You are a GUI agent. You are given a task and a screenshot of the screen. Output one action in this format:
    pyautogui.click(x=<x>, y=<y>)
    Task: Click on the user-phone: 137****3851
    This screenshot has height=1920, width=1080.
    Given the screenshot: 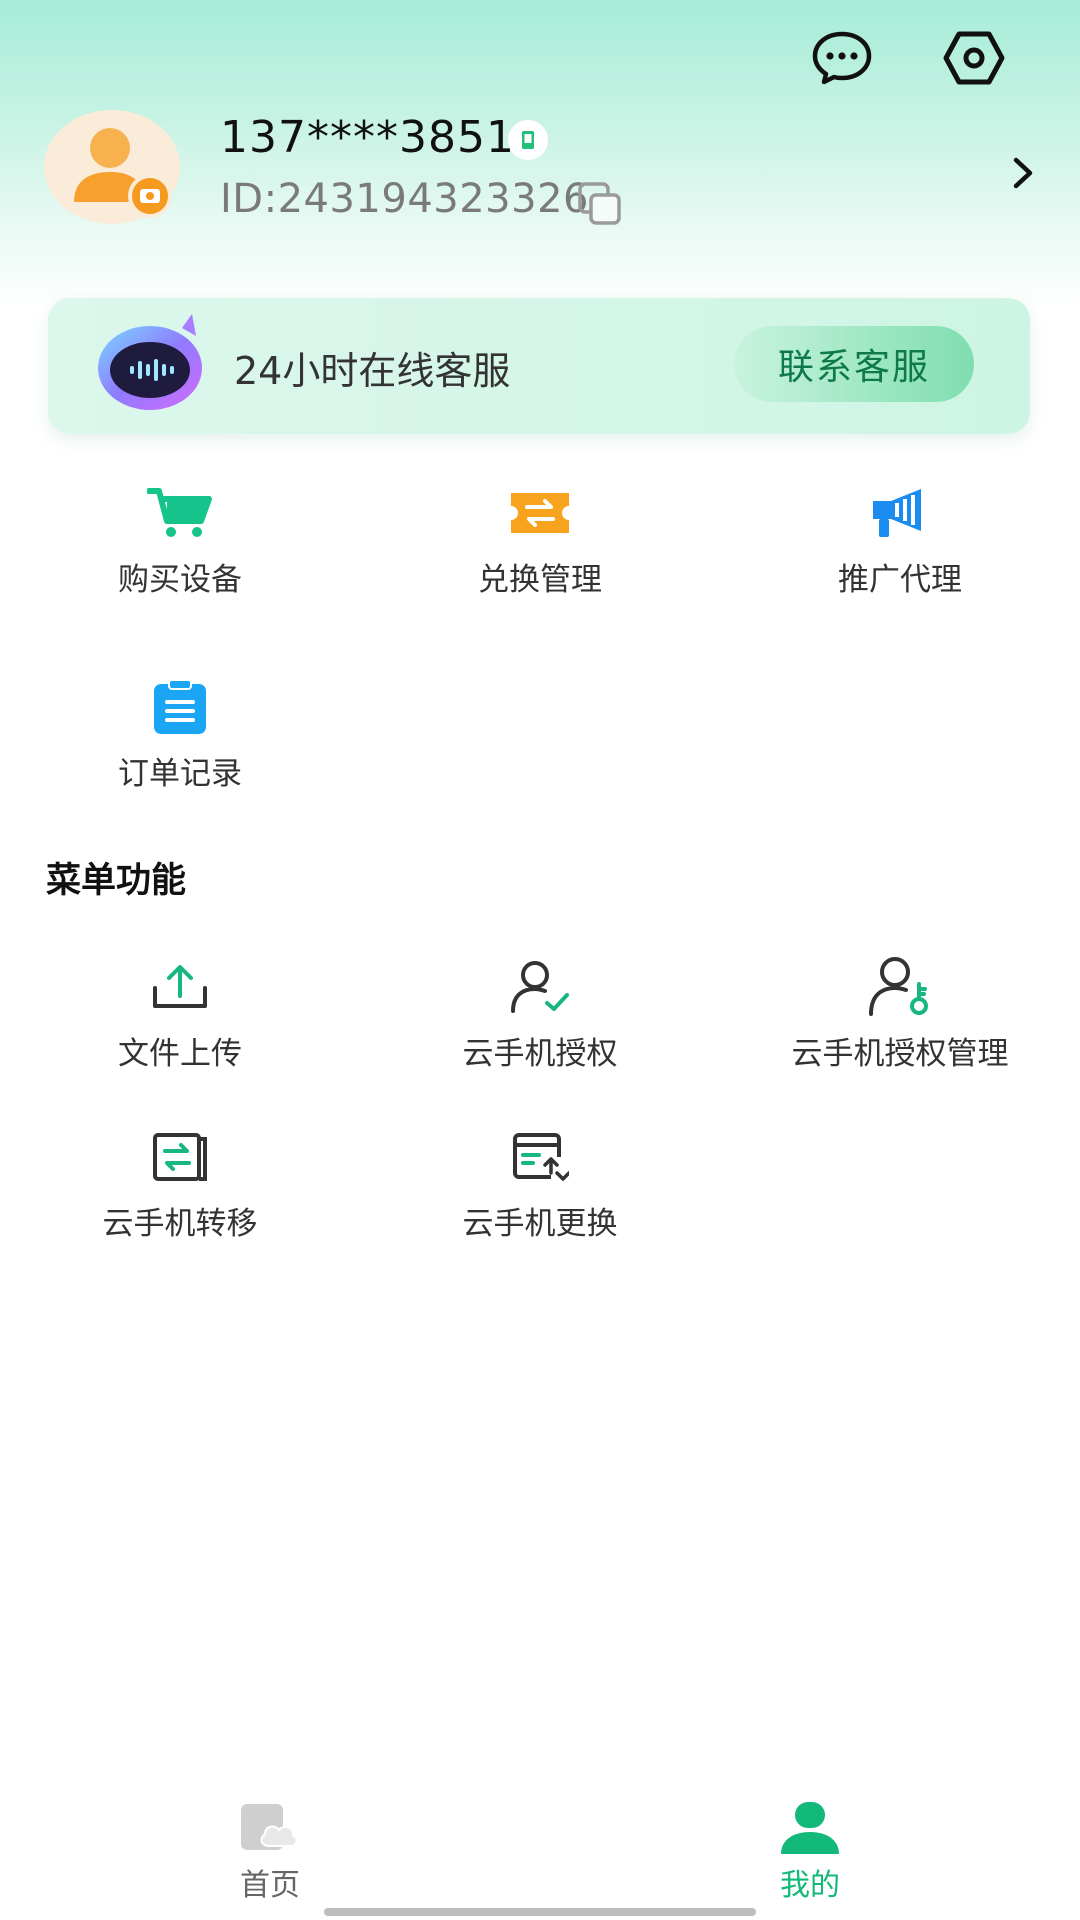 What is the action you would take?
    pyautogui.click(x=367, y=137)
    